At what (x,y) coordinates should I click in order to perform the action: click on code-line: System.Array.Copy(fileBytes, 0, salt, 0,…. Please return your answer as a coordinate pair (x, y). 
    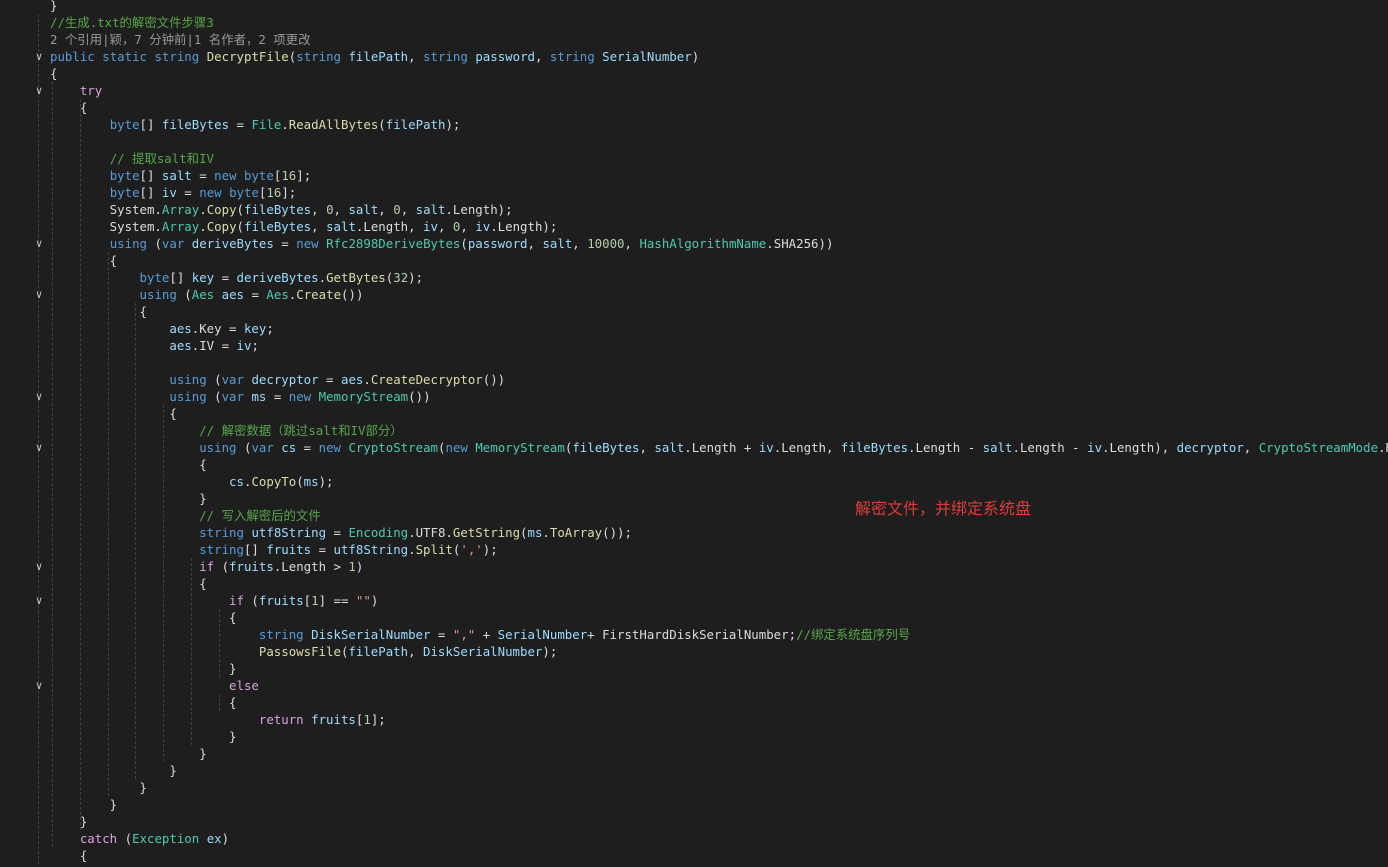
    Looking at the image, I should click on (694, 209).